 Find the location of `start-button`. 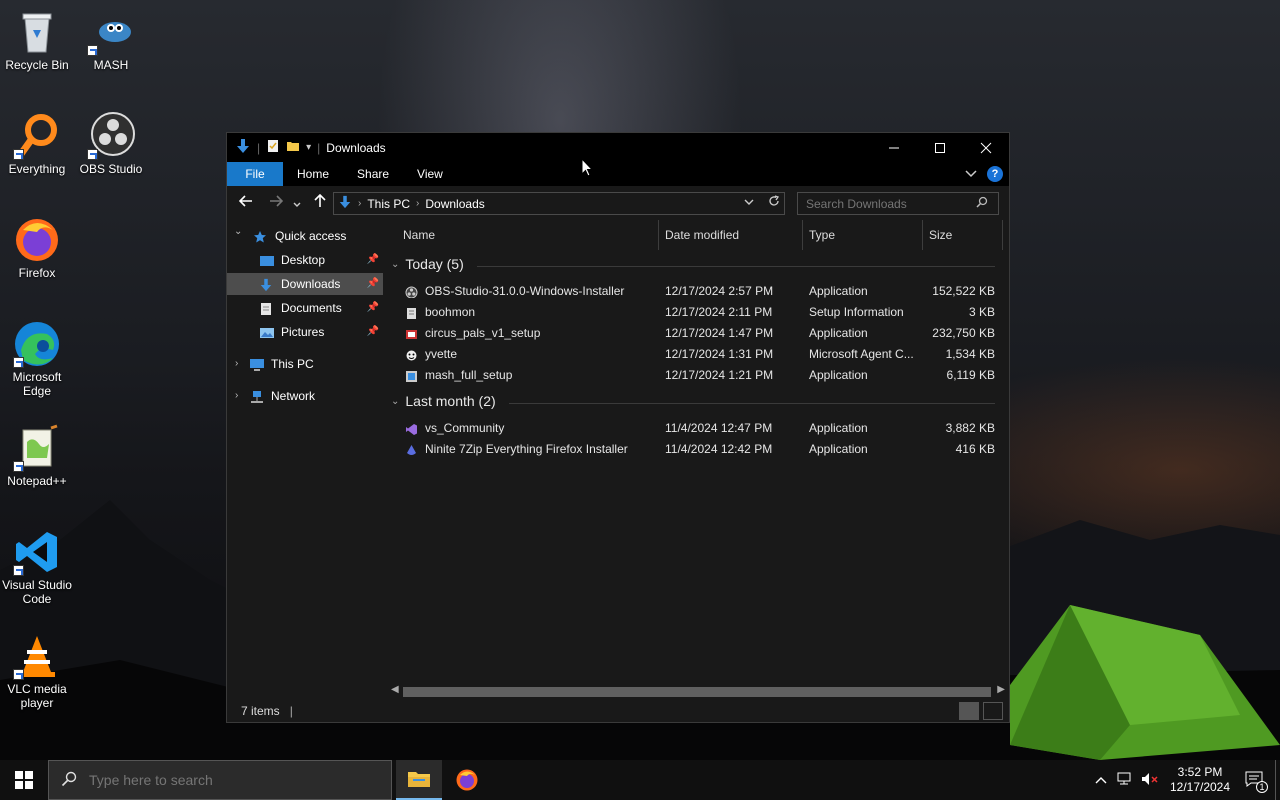

start-button is located at coordinates (24, 780).